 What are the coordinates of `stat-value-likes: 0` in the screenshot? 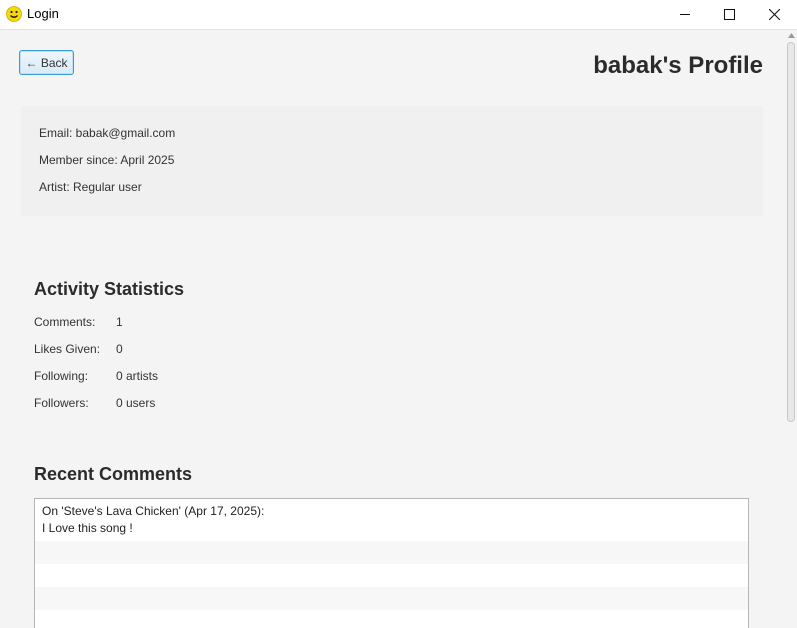 It's located at (119, 349).